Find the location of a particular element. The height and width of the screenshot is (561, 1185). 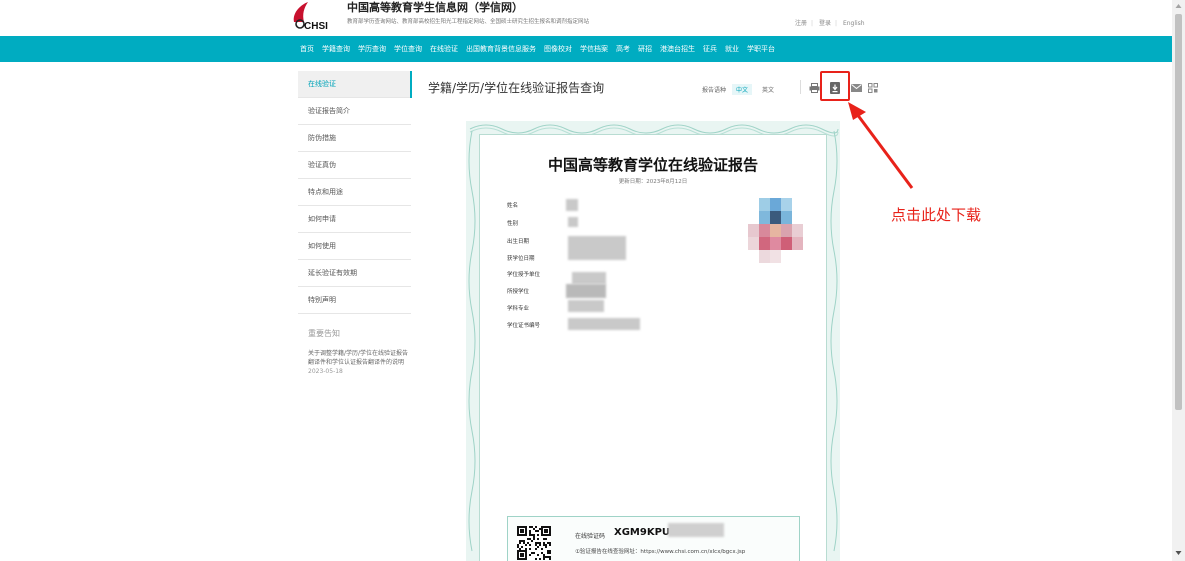

certificate-field-label: 学位授予单位 is located at coordinates (524, 275).